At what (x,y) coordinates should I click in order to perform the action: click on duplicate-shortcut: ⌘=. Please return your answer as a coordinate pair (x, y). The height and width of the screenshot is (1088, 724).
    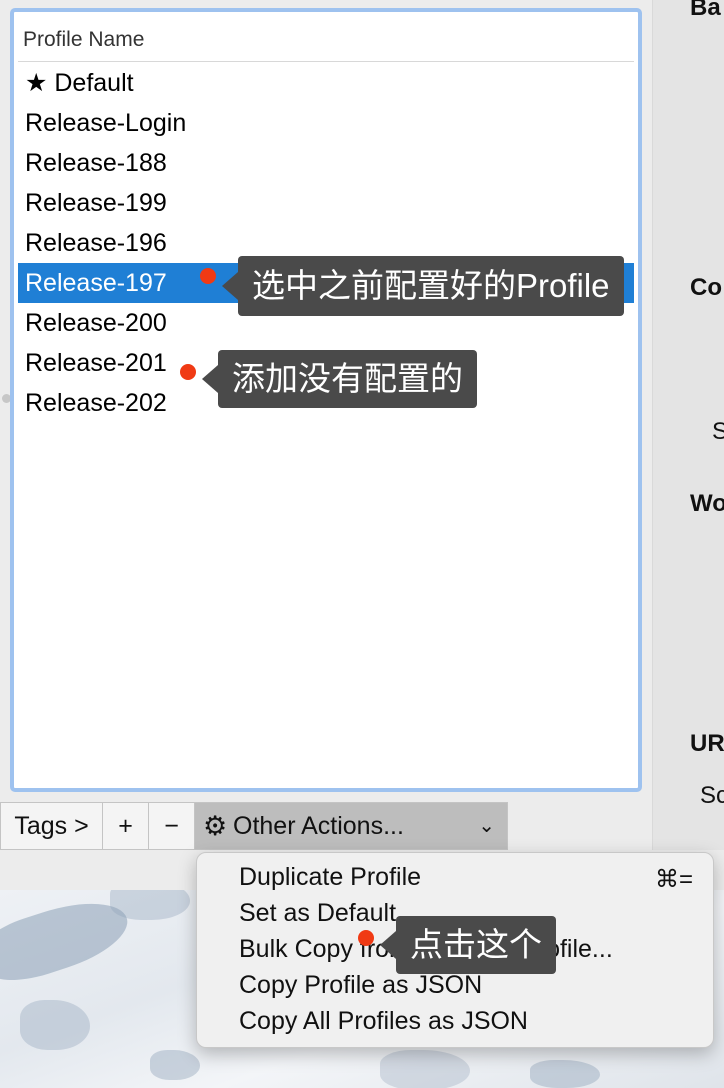
    Looking at the image, I should click on (673, 879).